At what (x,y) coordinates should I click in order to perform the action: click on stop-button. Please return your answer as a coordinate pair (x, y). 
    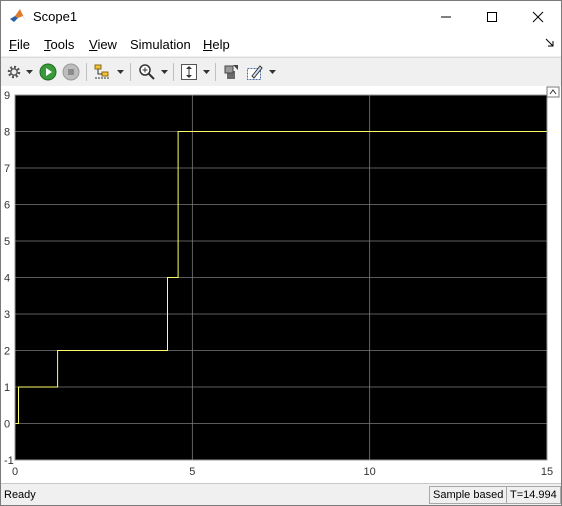
    Looking at the image, I should click on (71, 72).